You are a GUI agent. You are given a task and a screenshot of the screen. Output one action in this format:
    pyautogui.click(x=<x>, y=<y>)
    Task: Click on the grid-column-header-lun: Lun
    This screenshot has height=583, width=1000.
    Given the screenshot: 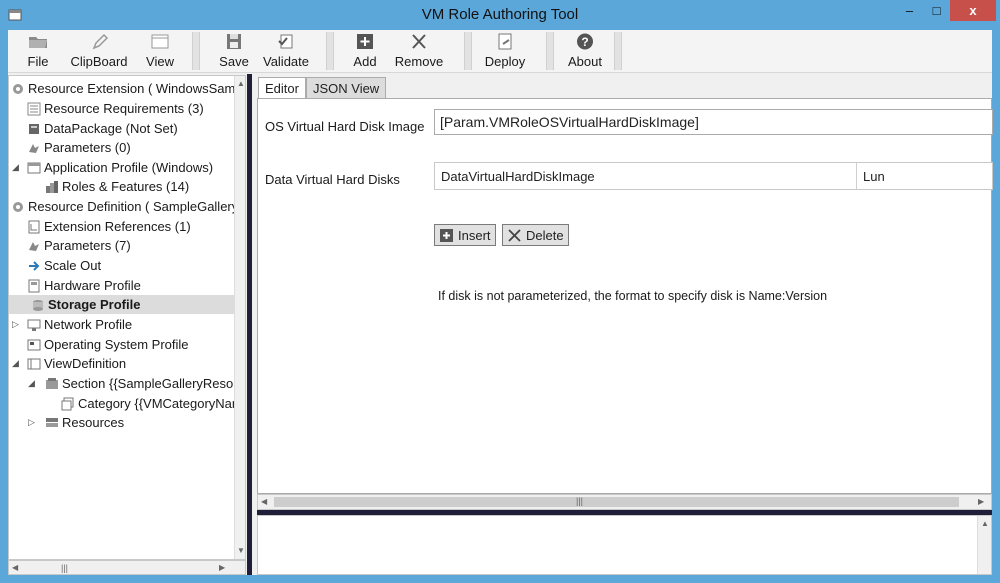 What is the action you would take?
    pyautogui.click(x=924, y=176)
    